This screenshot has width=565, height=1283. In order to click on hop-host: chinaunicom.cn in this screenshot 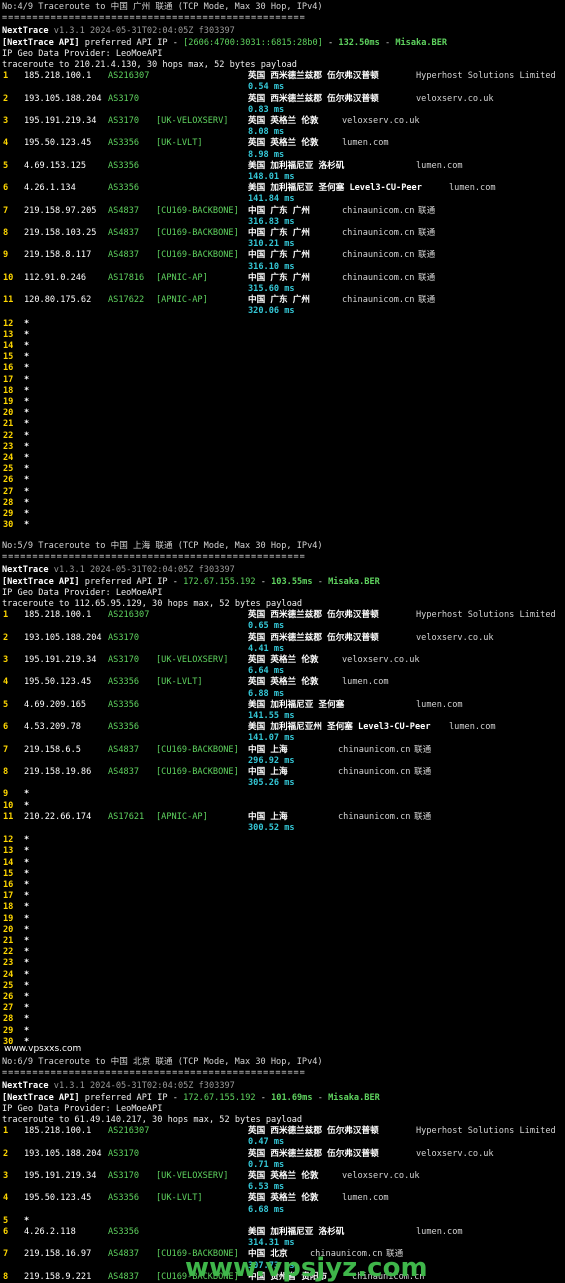, I will do `click(378, 255)`.